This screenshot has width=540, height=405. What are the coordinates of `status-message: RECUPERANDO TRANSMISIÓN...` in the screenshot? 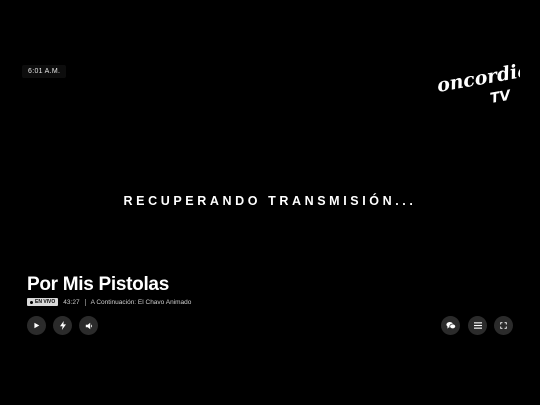 It's located at (270, 201).